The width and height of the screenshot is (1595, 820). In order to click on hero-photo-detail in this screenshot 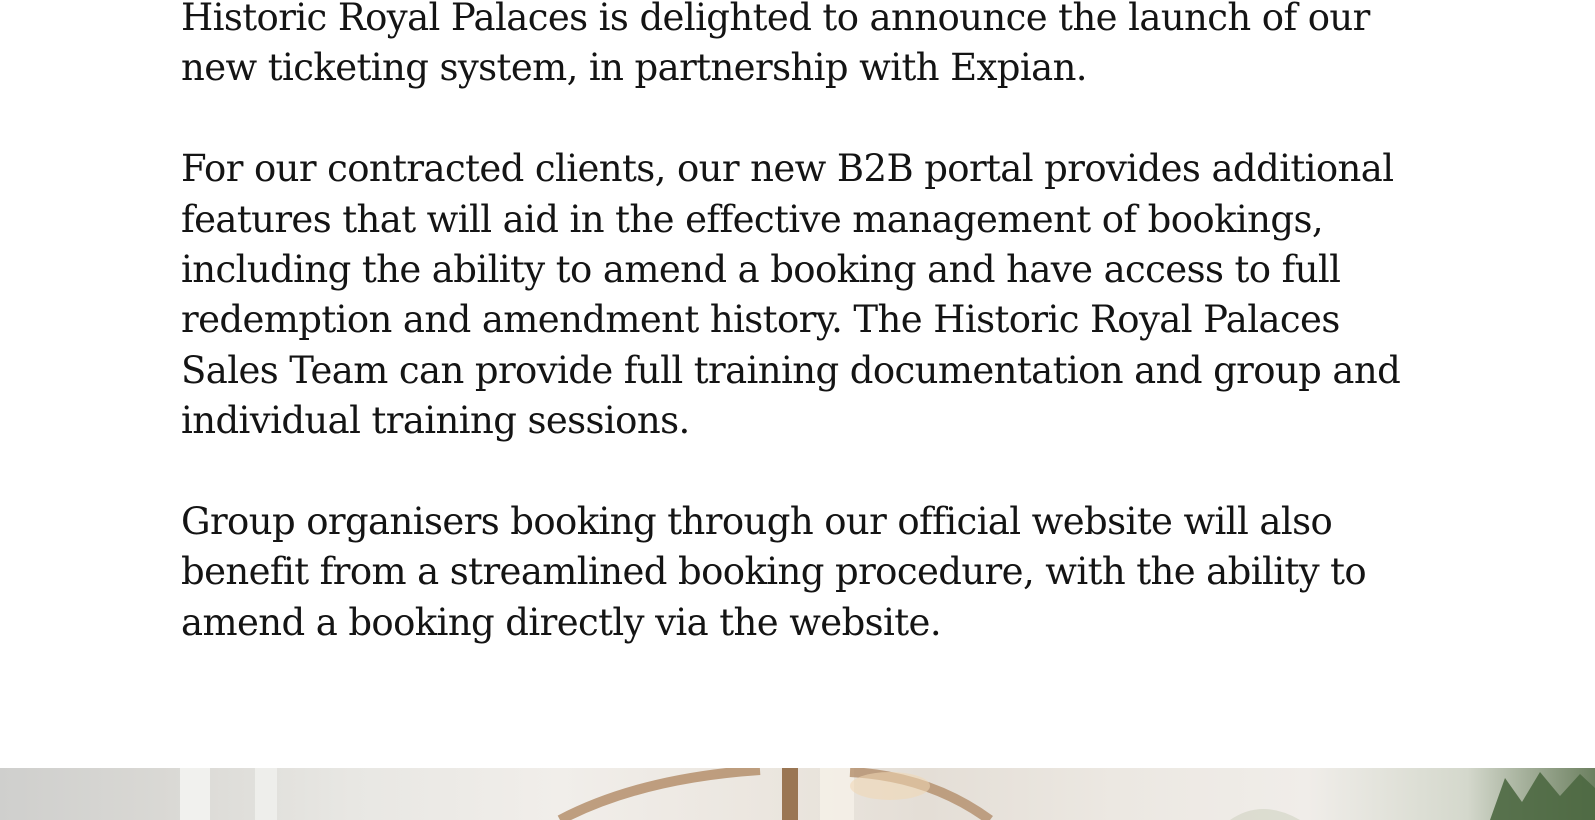, I will do `click(887, 794)`.